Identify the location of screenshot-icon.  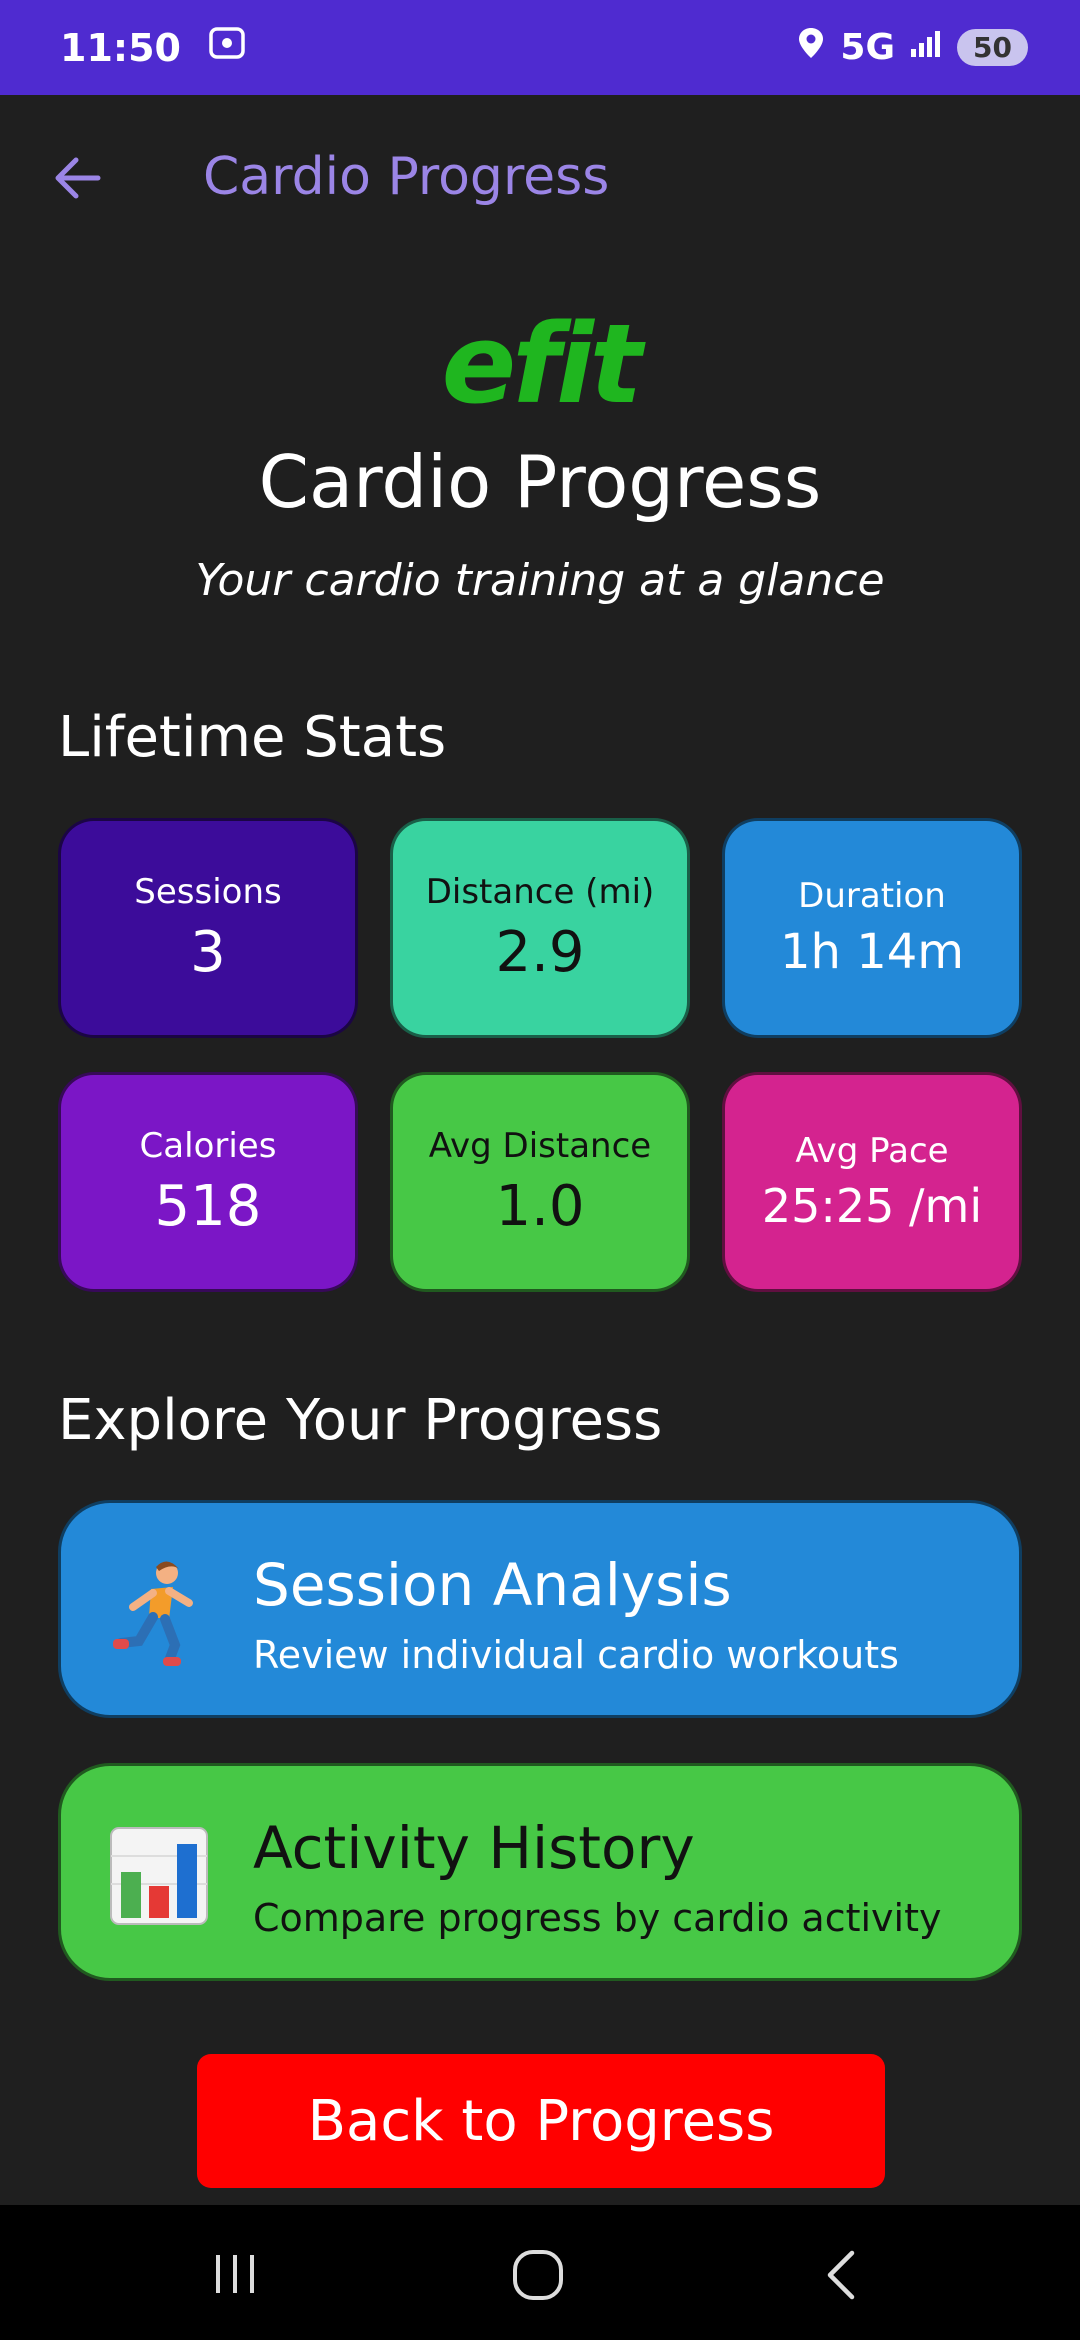
(227, 47).